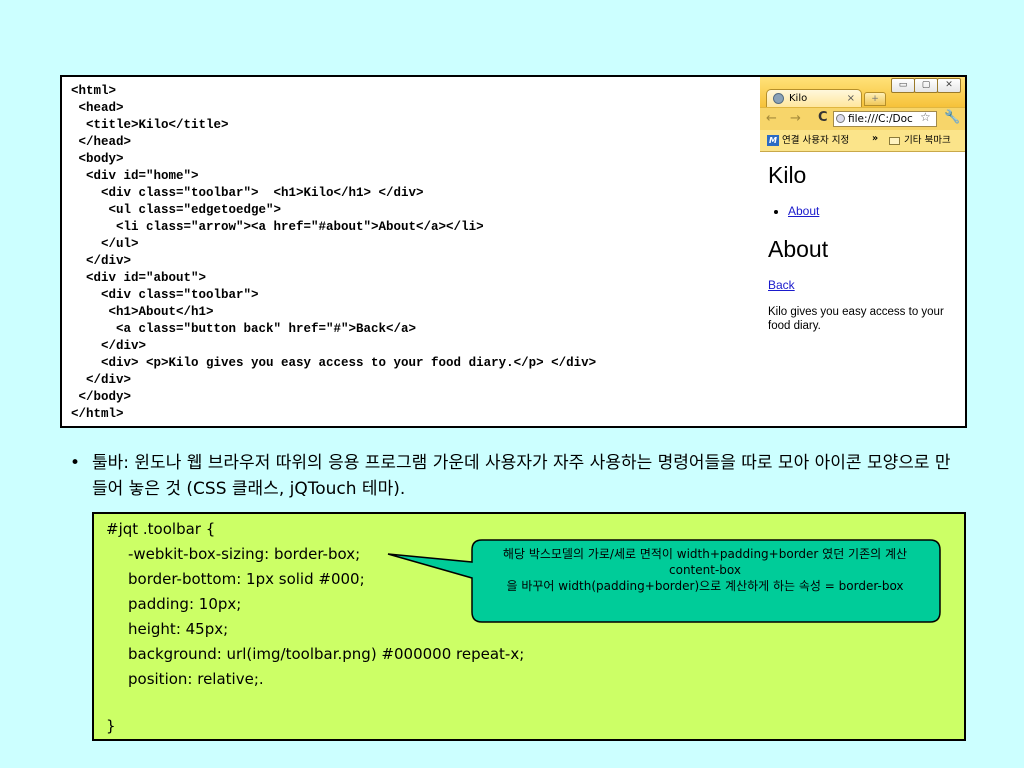 Image resolution: width=1024 pixels, height=768 pixels. I want to click on browser-titlebar: ▭ ▢ ✕ Kilo × +, so click(862, 92).